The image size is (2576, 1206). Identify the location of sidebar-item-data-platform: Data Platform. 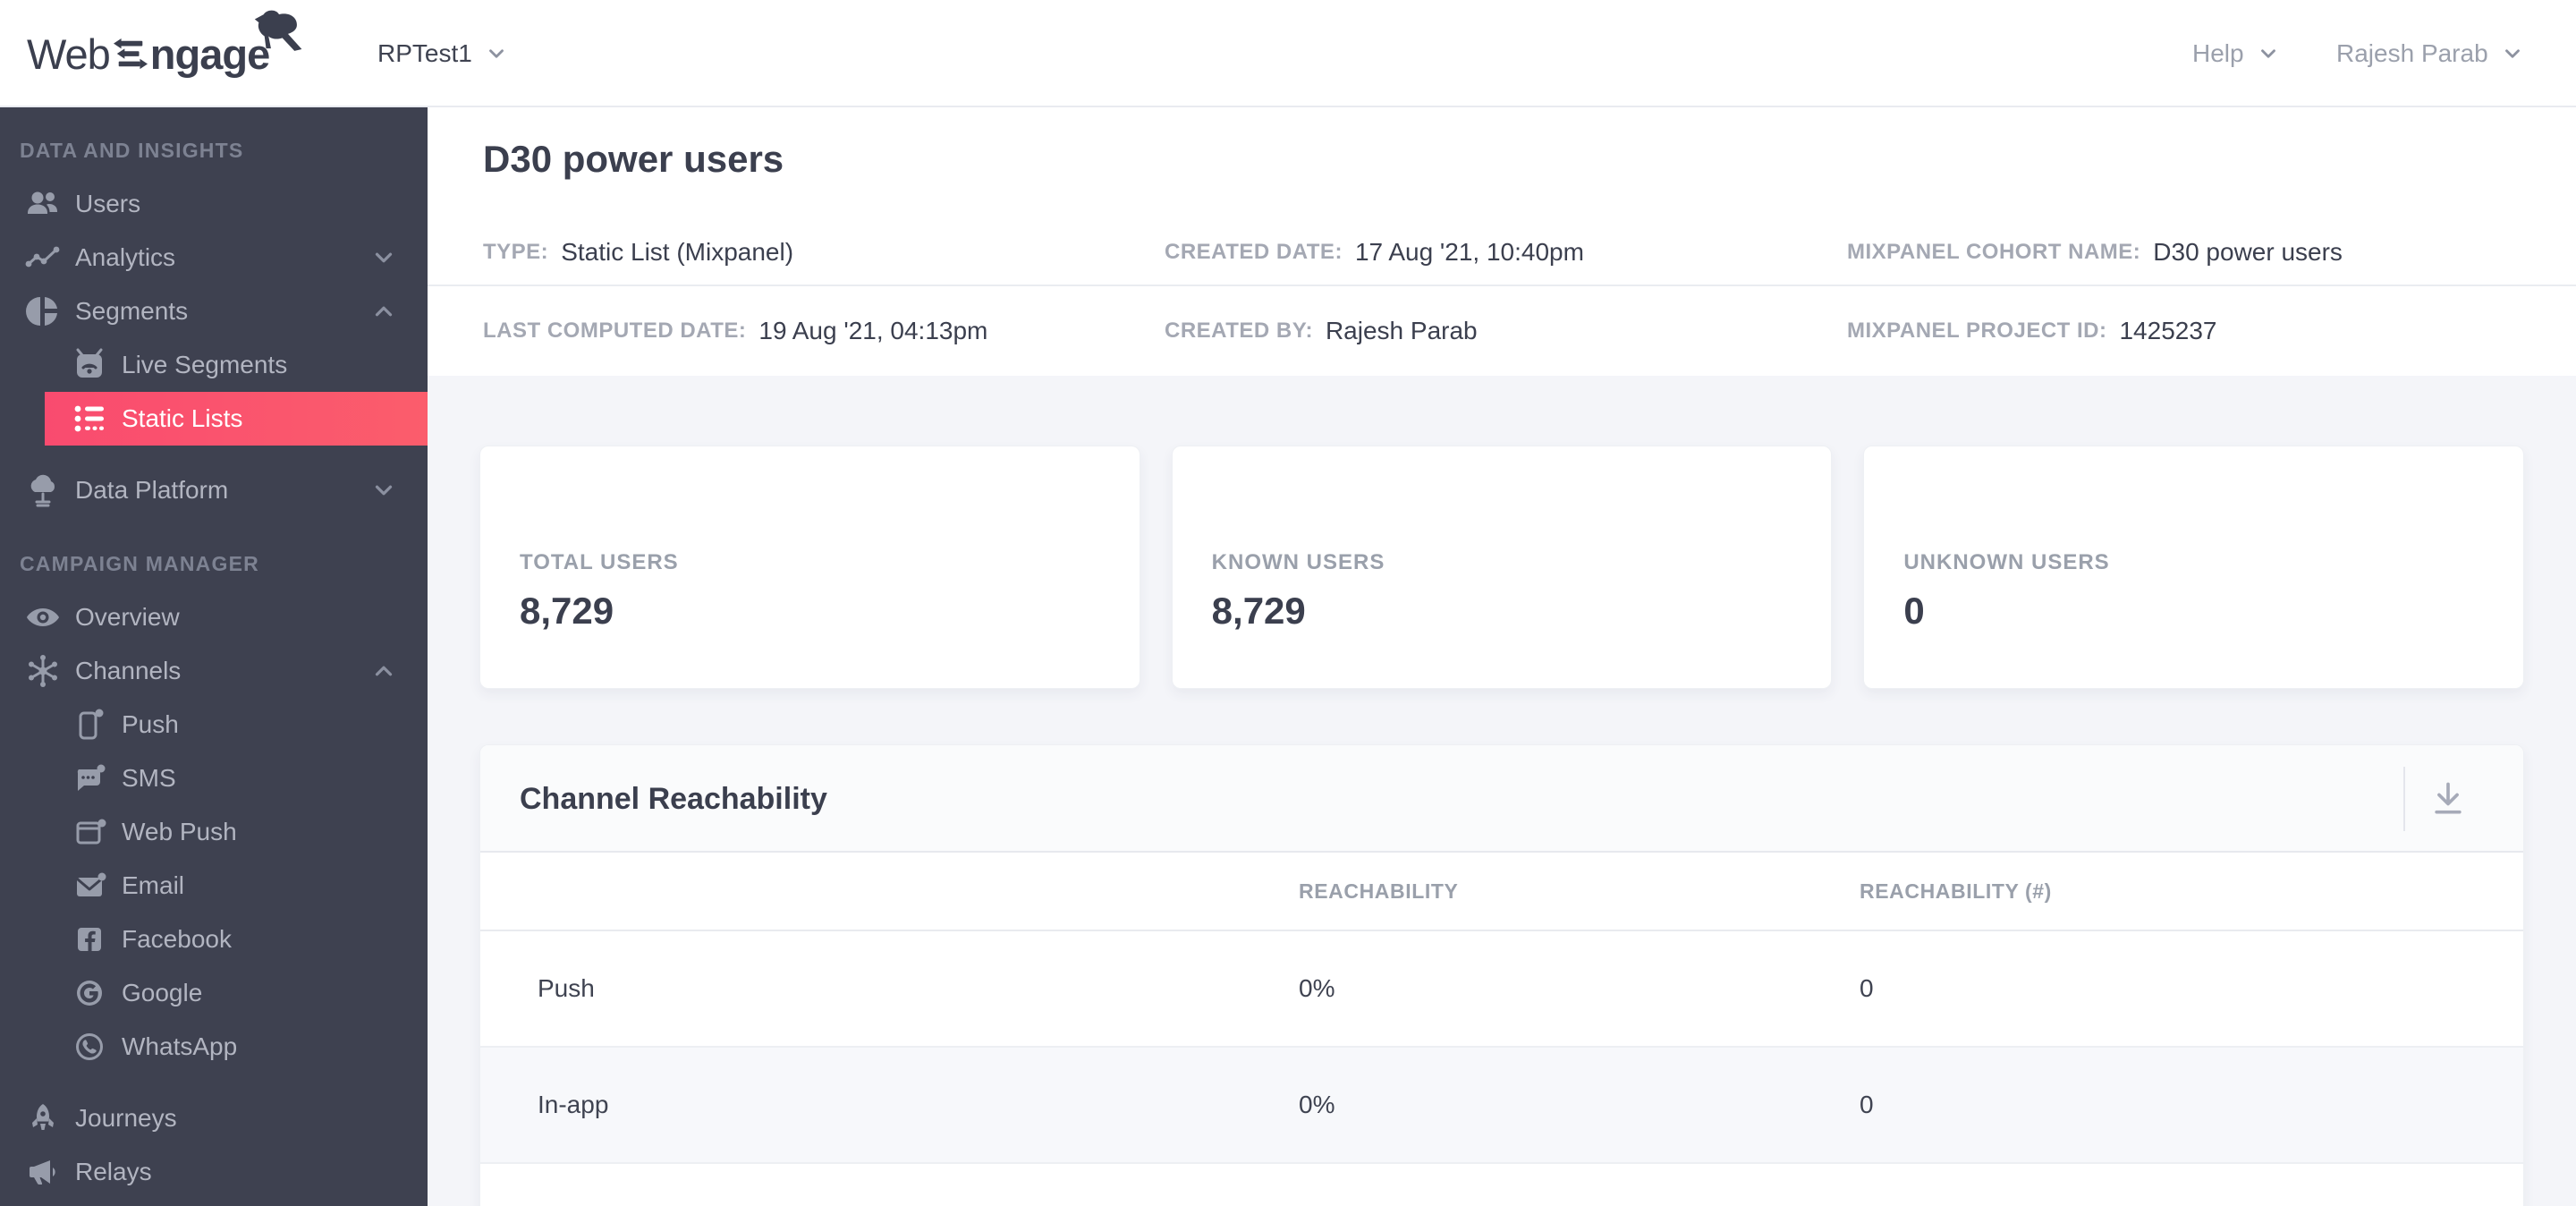
(214, 490).